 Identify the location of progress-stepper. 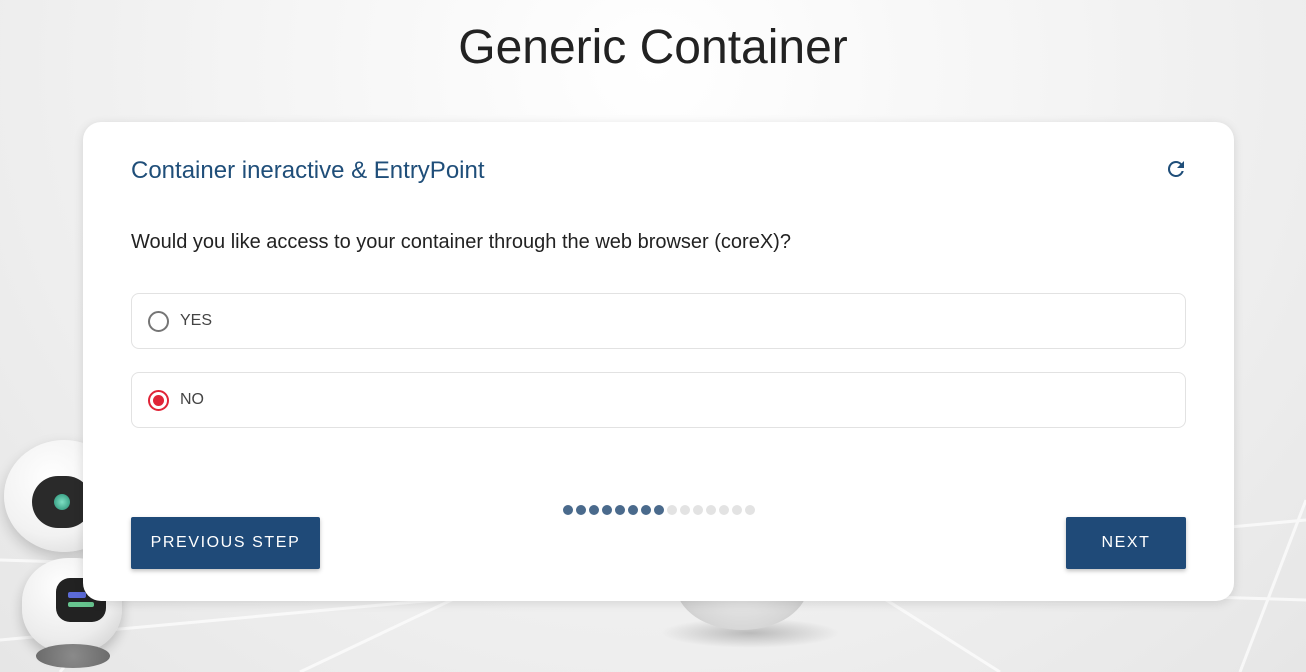
(659, 511).